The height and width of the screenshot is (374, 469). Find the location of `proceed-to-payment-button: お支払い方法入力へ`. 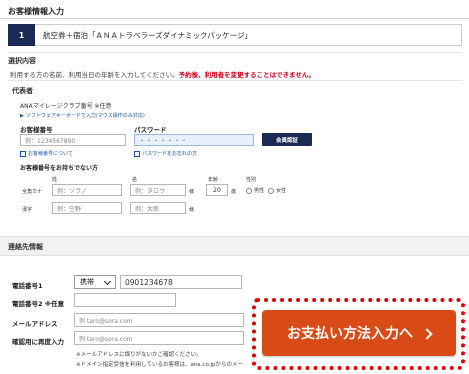

proceed-to-payment-button: お支払い方法入力へ is located at coordinates (359, 333).